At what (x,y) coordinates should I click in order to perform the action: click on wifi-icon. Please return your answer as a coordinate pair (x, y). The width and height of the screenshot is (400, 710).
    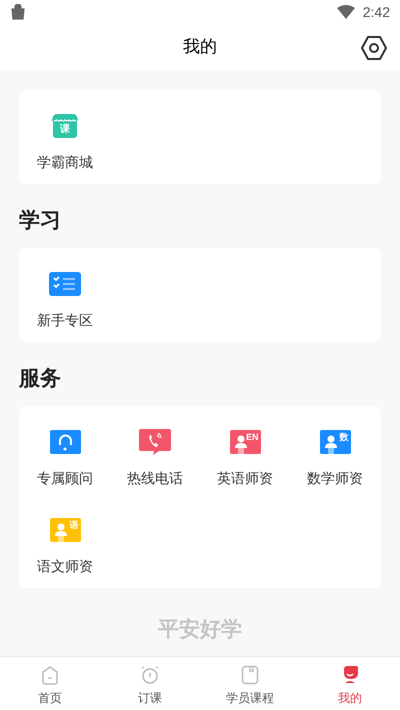
    Looking at the image, I should click on (345, 12).